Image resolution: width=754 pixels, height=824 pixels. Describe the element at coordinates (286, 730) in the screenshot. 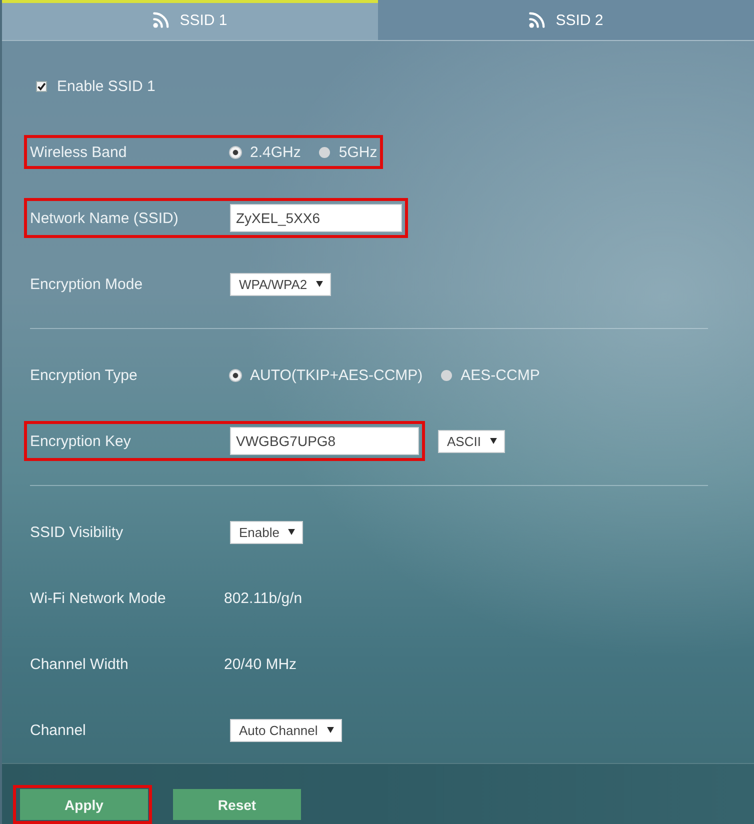

I see `dropdown: Auto Channel` at that location.